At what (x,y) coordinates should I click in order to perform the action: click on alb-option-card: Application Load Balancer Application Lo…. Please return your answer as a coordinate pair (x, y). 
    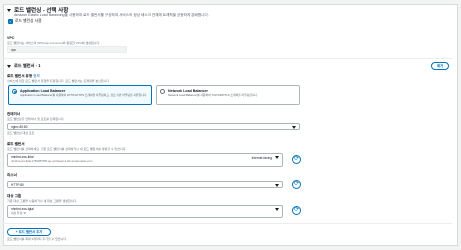
    Looking at the image, I should click on (80, 95).